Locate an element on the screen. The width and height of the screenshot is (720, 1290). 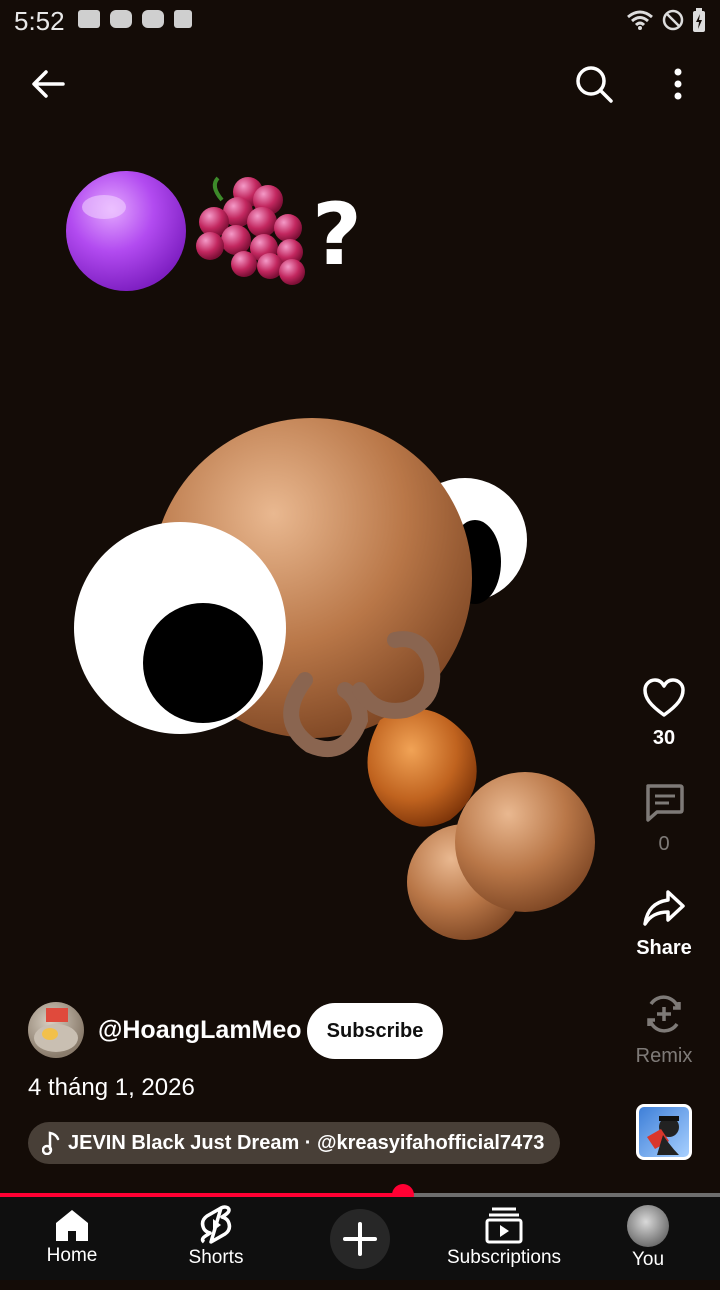
purple-ball-emoji is located at coordinates (126, 231).